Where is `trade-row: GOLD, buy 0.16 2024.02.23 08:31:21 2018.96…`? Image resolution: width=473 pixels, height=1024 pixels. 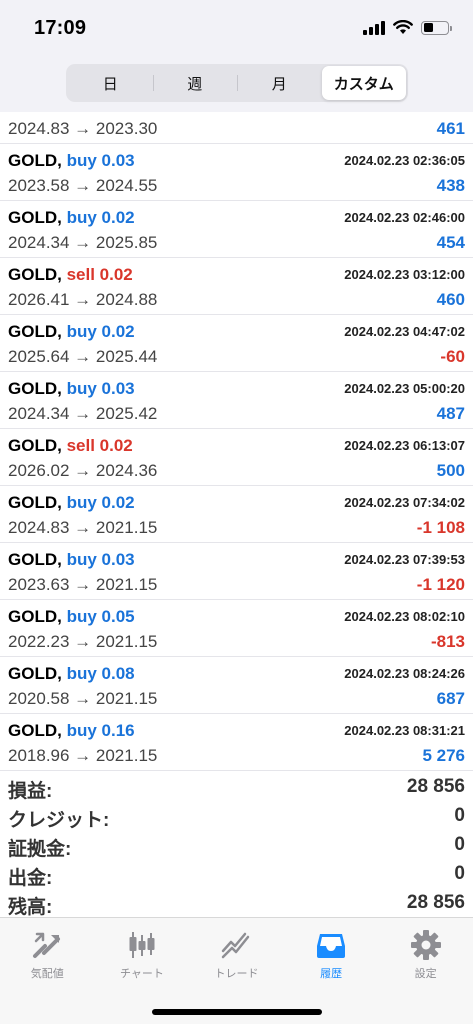
trade-row: GOLD, buy 0.16 2024.02.23 08:31:21 2018.96… is located at coordinates (236, 742).